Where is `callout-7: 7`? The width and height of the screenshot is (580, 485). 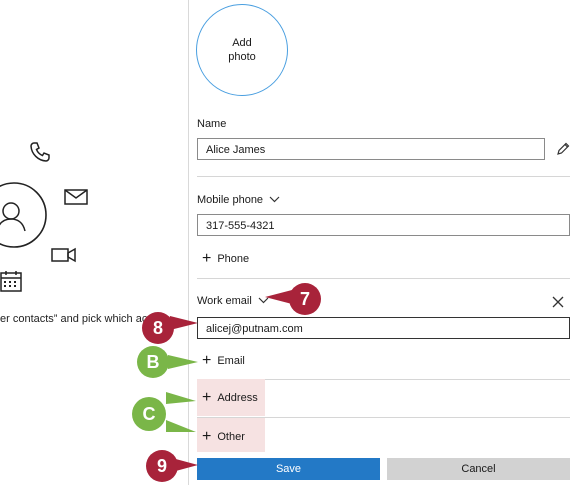
callout-7: 7 is located at coordinates (305, 299).